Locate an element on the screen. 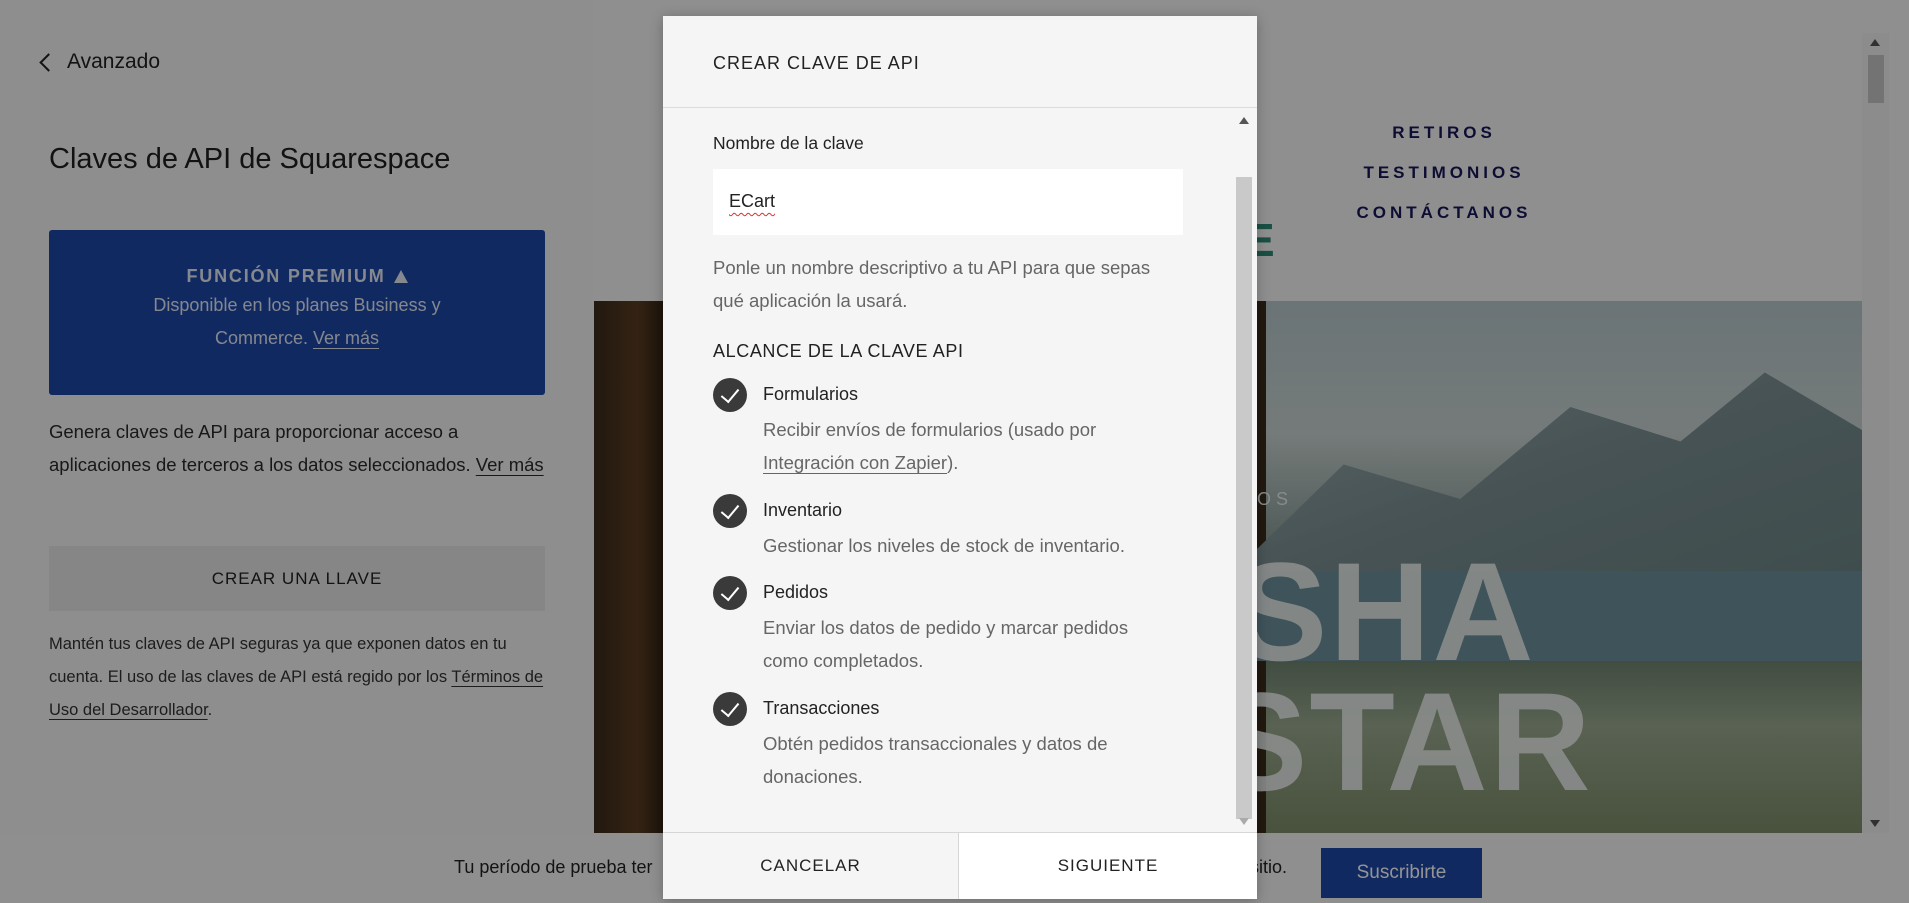  scope-name: Pedidos is located at coordinates (796, 592).